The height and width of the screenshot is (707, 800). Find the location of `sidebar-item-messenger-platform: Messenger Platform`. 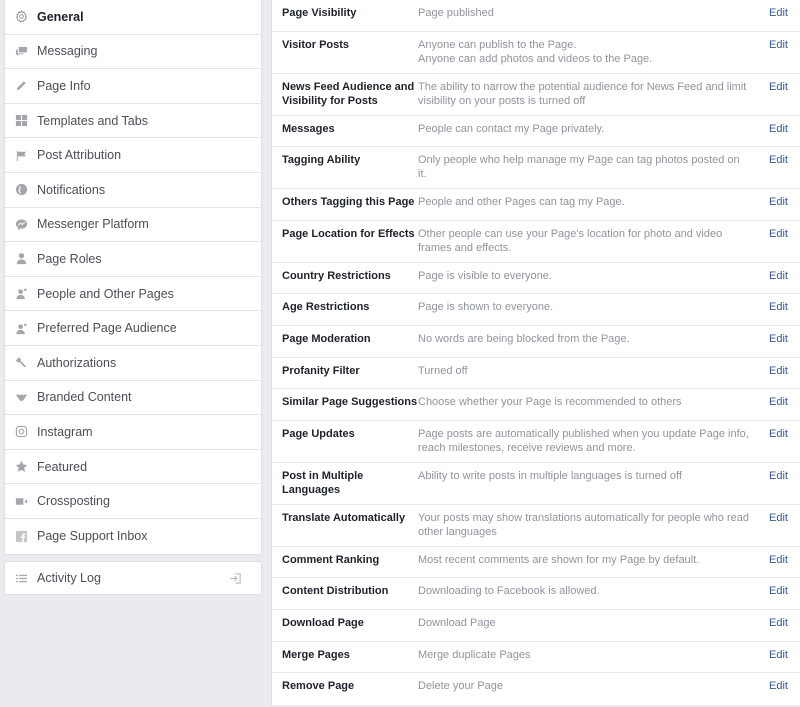

sidebar-item-messenger-platform: Messenger Platform is located at coordinates (133, 225).